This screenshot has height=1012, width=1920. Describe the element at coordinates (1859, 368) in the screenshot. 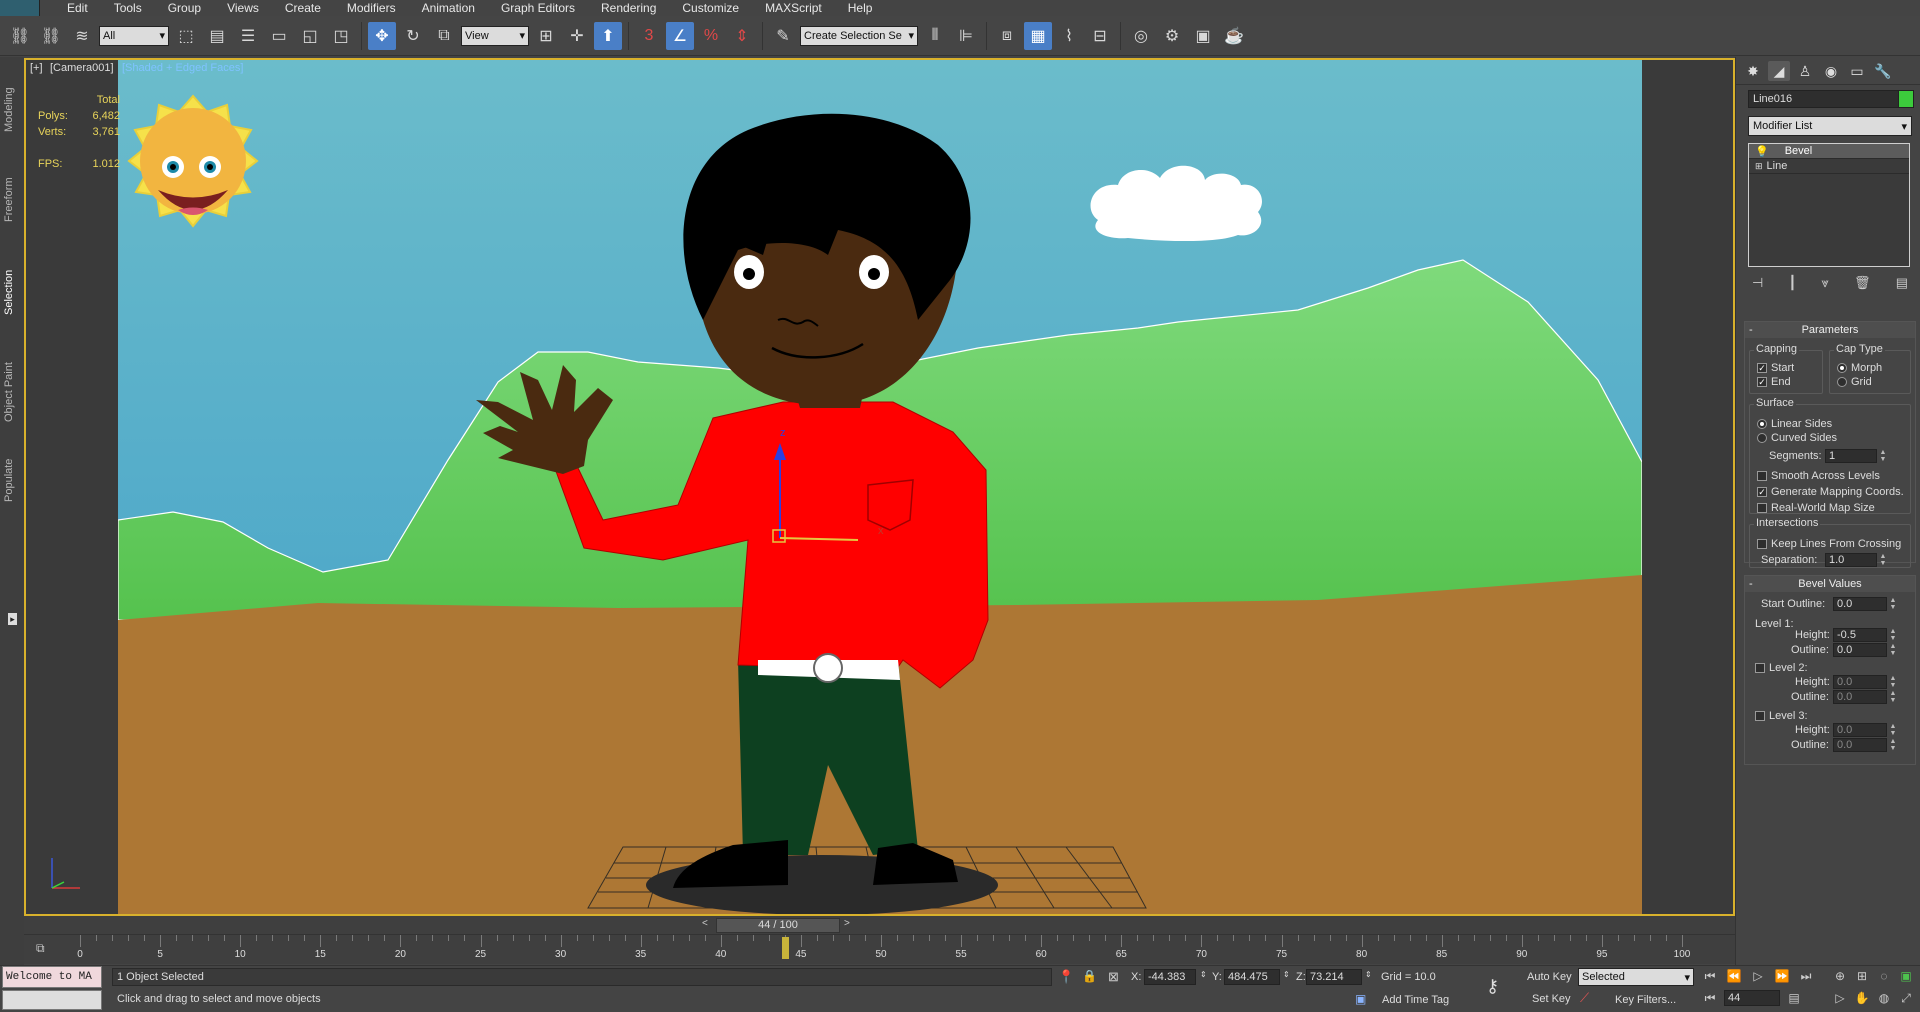

I see `cap-type-morph-radio: Morph` at that location.